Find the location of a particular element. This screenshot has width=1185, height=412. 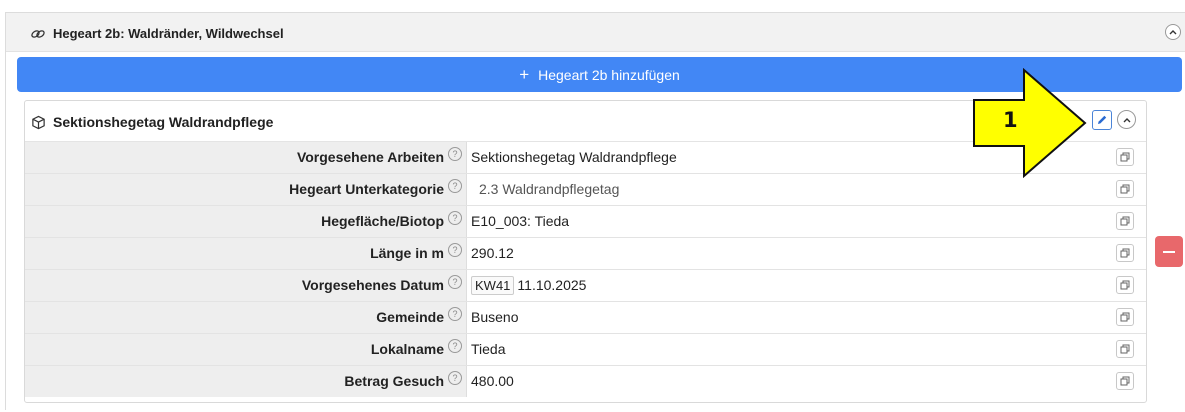

row-value: E10_003: Tieda is located at coordinates (520, 221).